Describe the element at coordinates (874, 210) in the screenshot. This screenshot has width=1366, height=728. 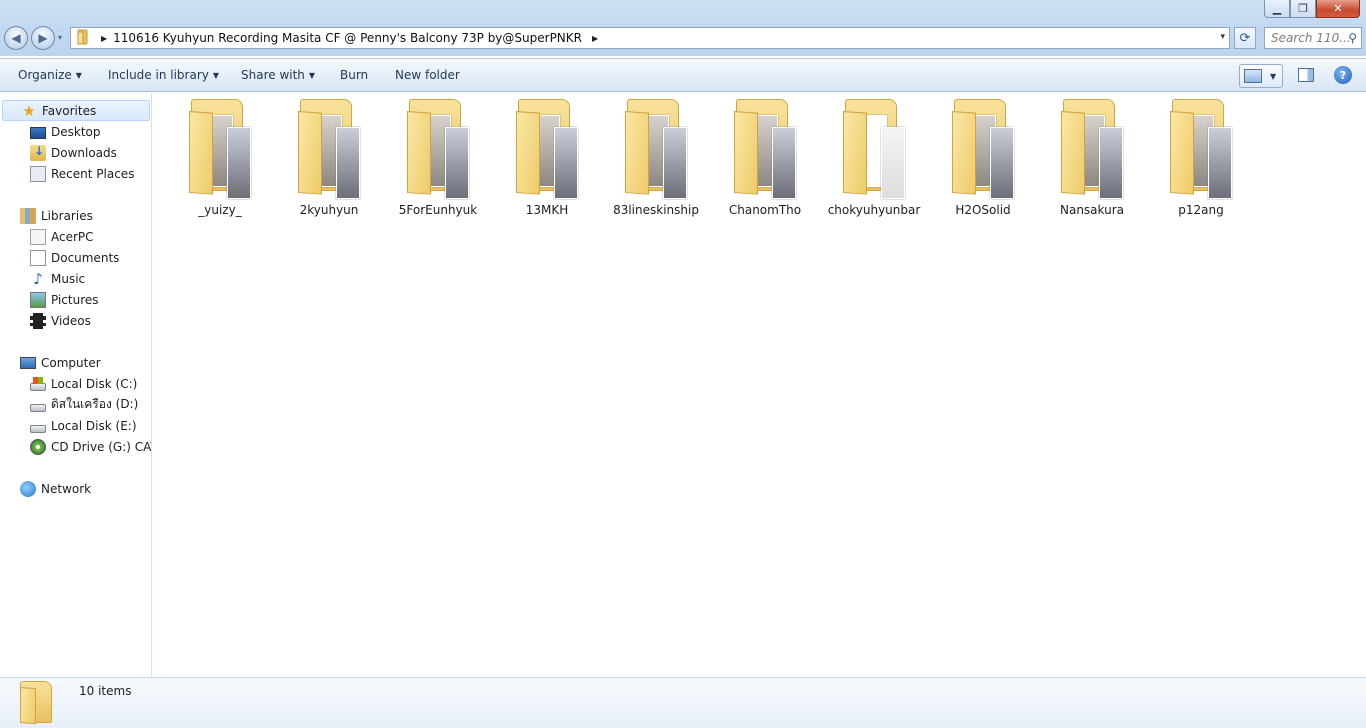
I see `folder-name: chokyuhyunbar` at that location.